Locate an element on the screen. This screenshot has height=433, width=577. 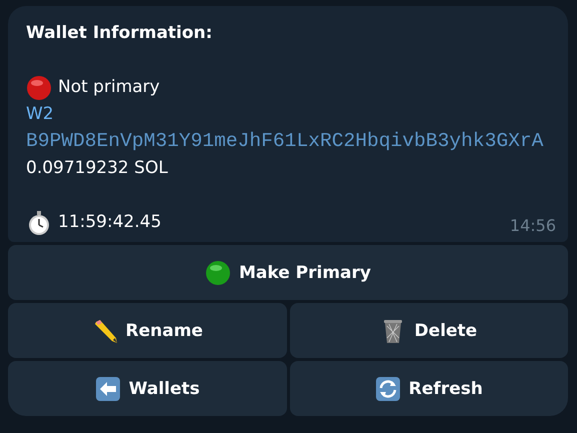
status-text: Not primary is located at coordinates (109, 87).